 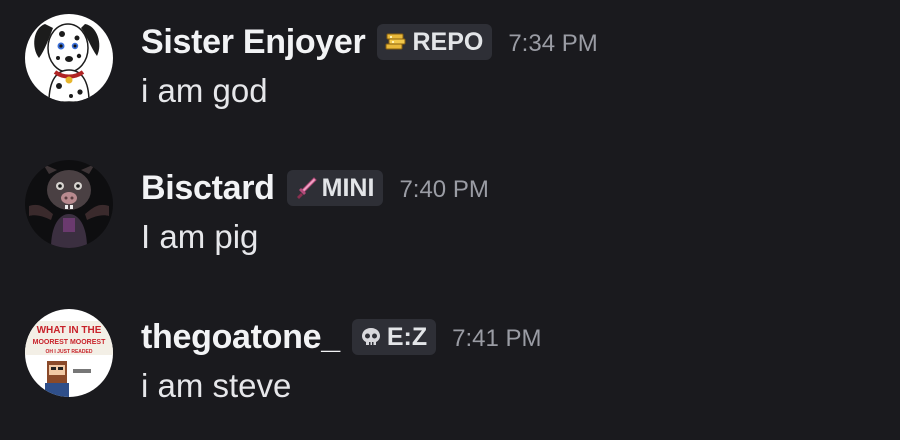 I want to click on meme-line-1: WHAT IN THE, so click(x=69, y=330).